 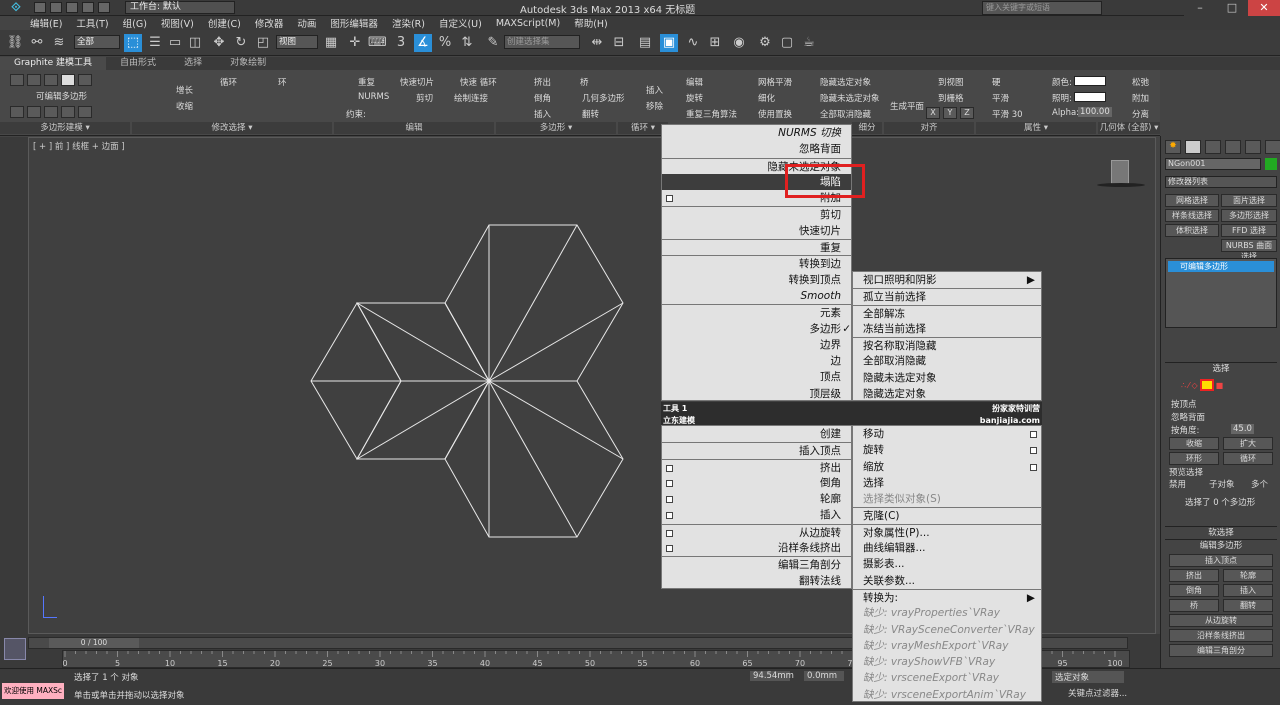 What do you see at coordinates (1233, 147) in the screenshot?
I see `motion-tab-icon` at bounding box center [1233, 147].